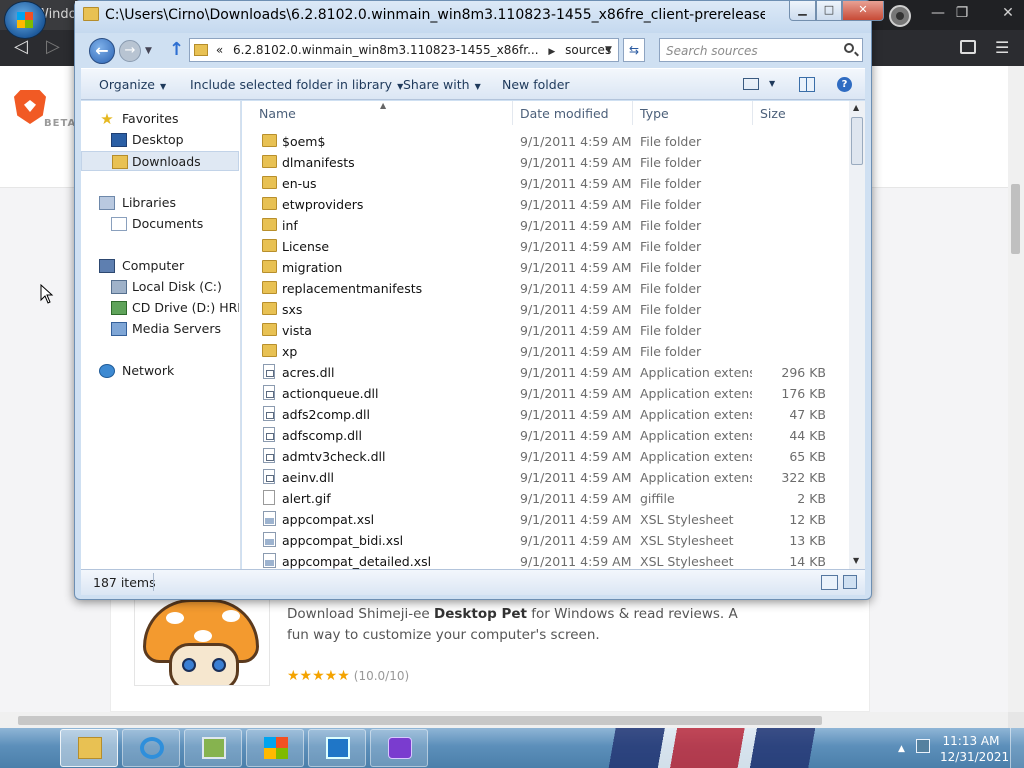 Image resolution: width=1024 pixels, height=768 pixels. Describe the element at coordinates (290, 351) in the screenshot. I see `file-name: xp` at that location.